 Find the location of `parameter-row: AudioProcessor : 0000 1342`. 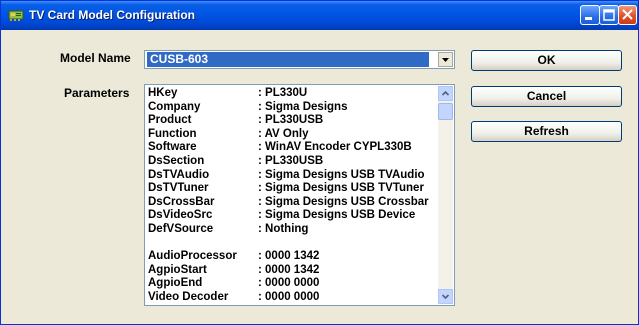

parameter-row: AudioProcessor : 0000 1342 is located at coordinates (293, 257).